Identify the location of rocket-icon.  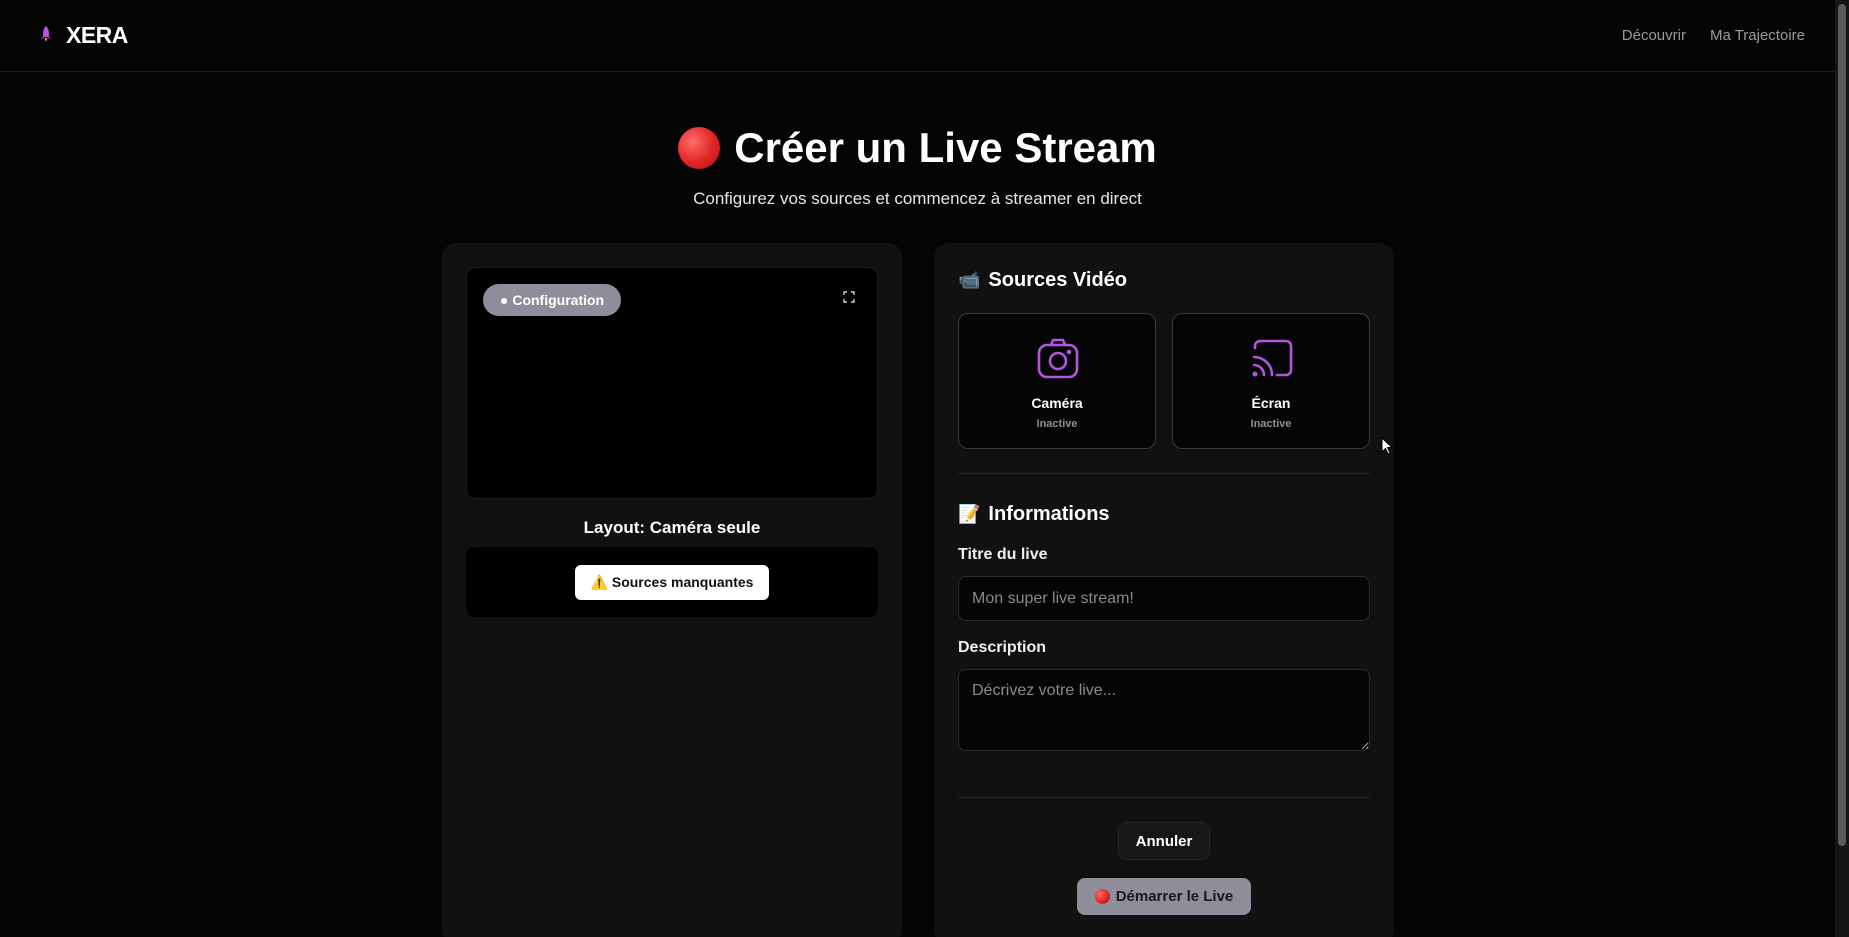
(46, 35).